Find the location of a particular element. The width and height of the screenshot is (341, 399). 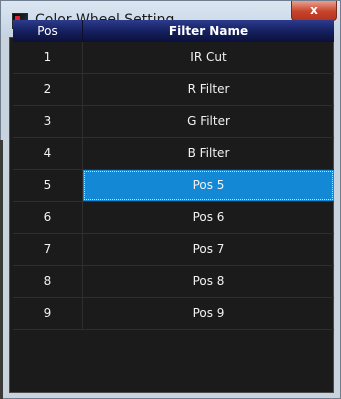

filter-name-cell: IR Cut is located at coordinates (208, 57).